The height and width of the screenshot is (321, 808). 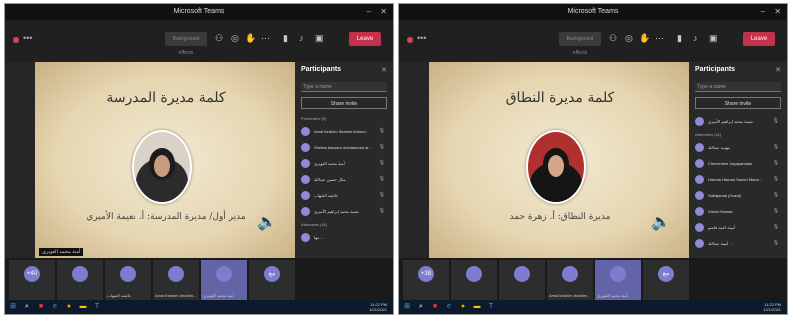 I want to click on participant-row: أمينة احمد قاسم 🎙, so click(x=738, y=228).